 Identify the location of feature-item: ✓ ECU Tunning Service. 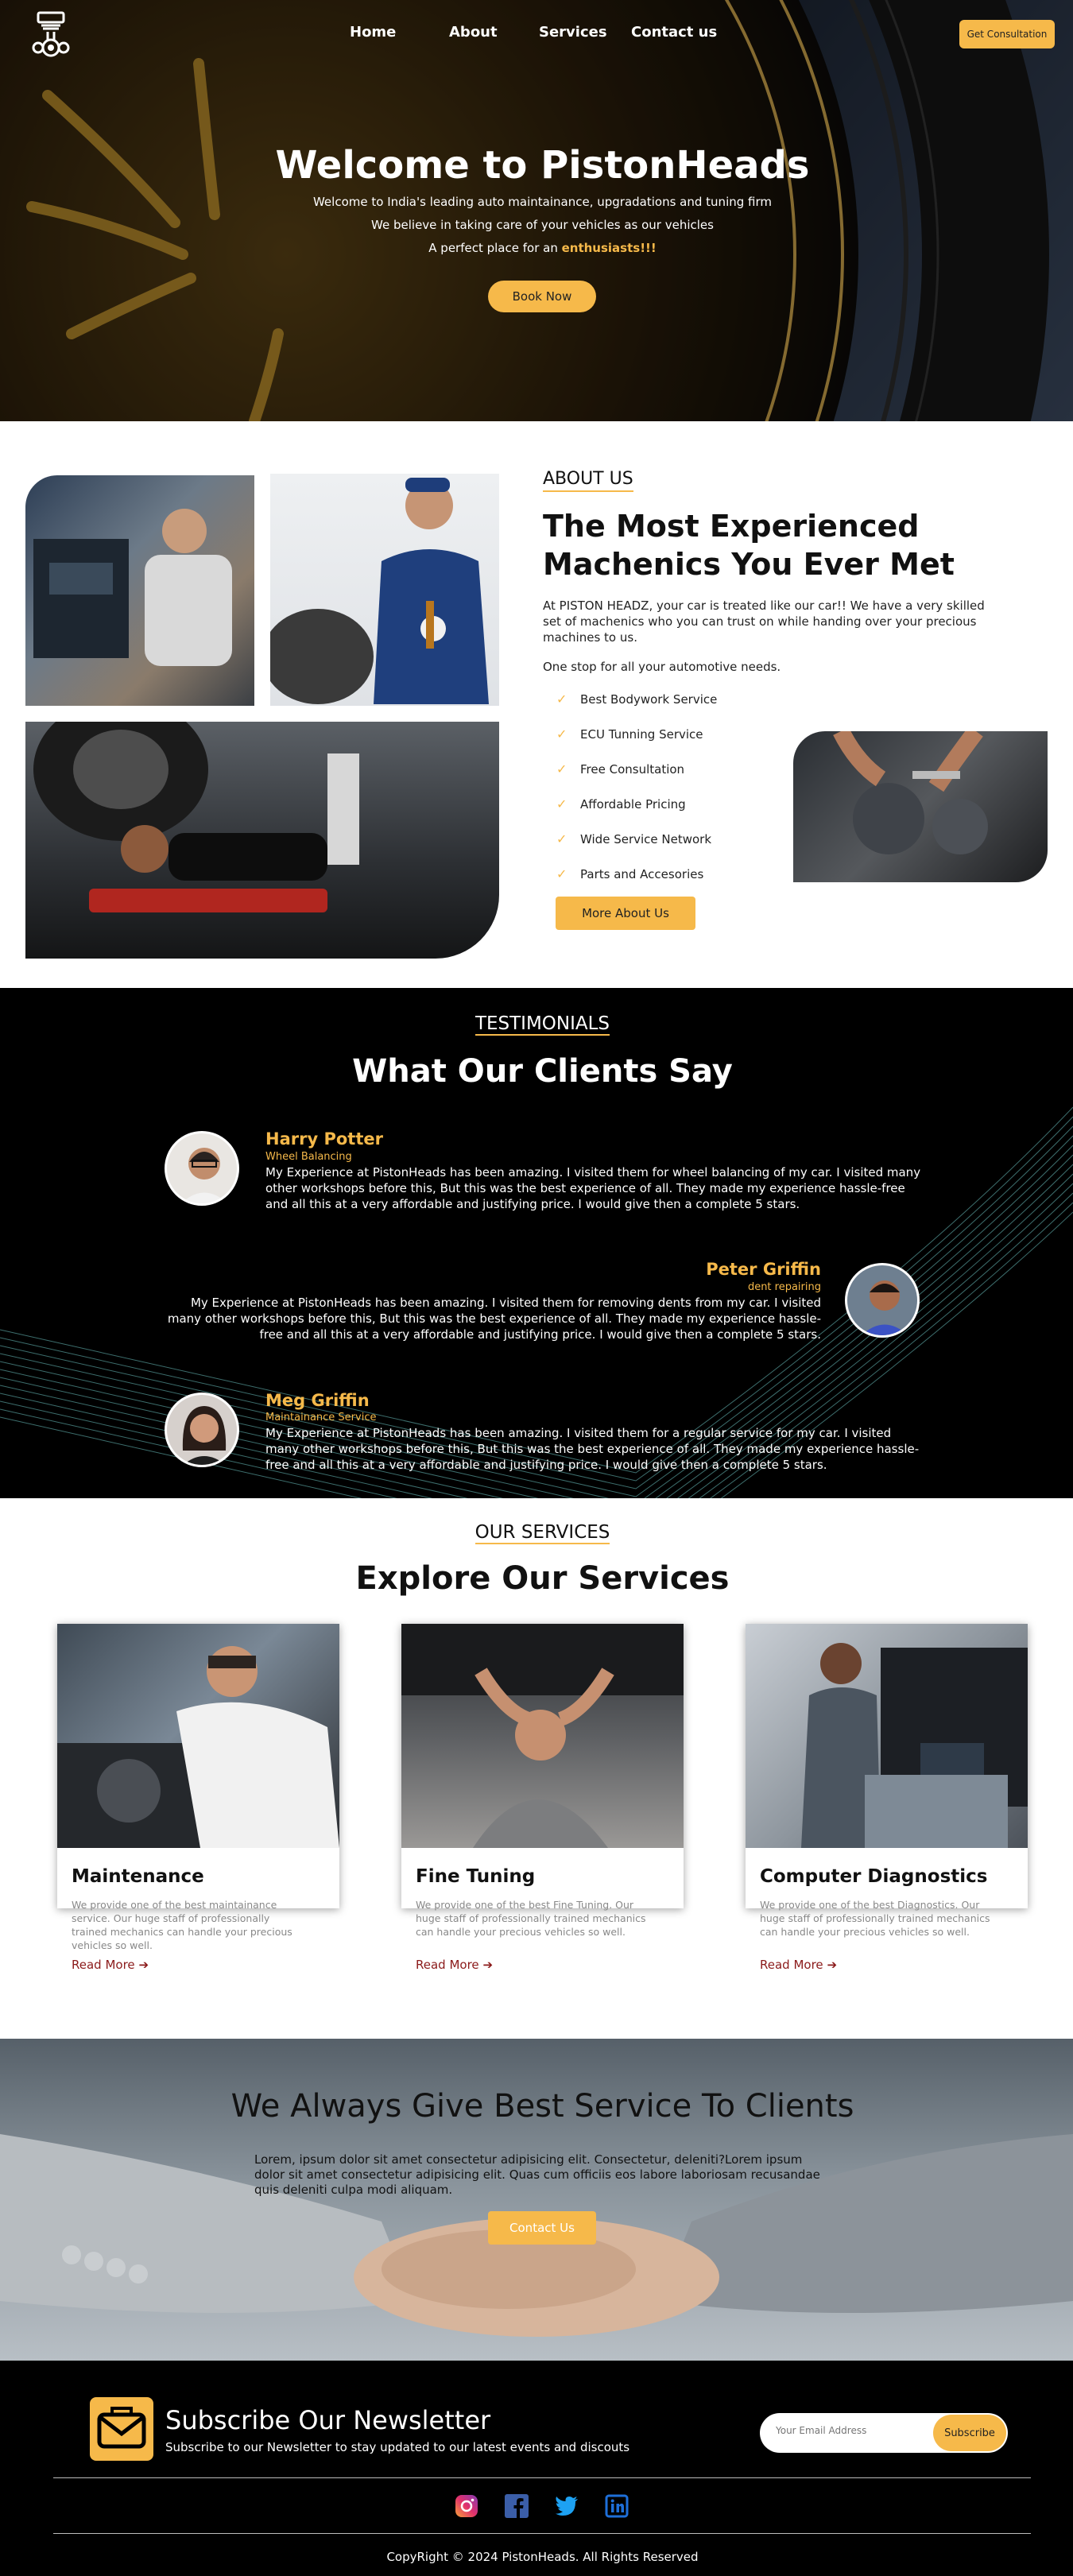
(629, 734).